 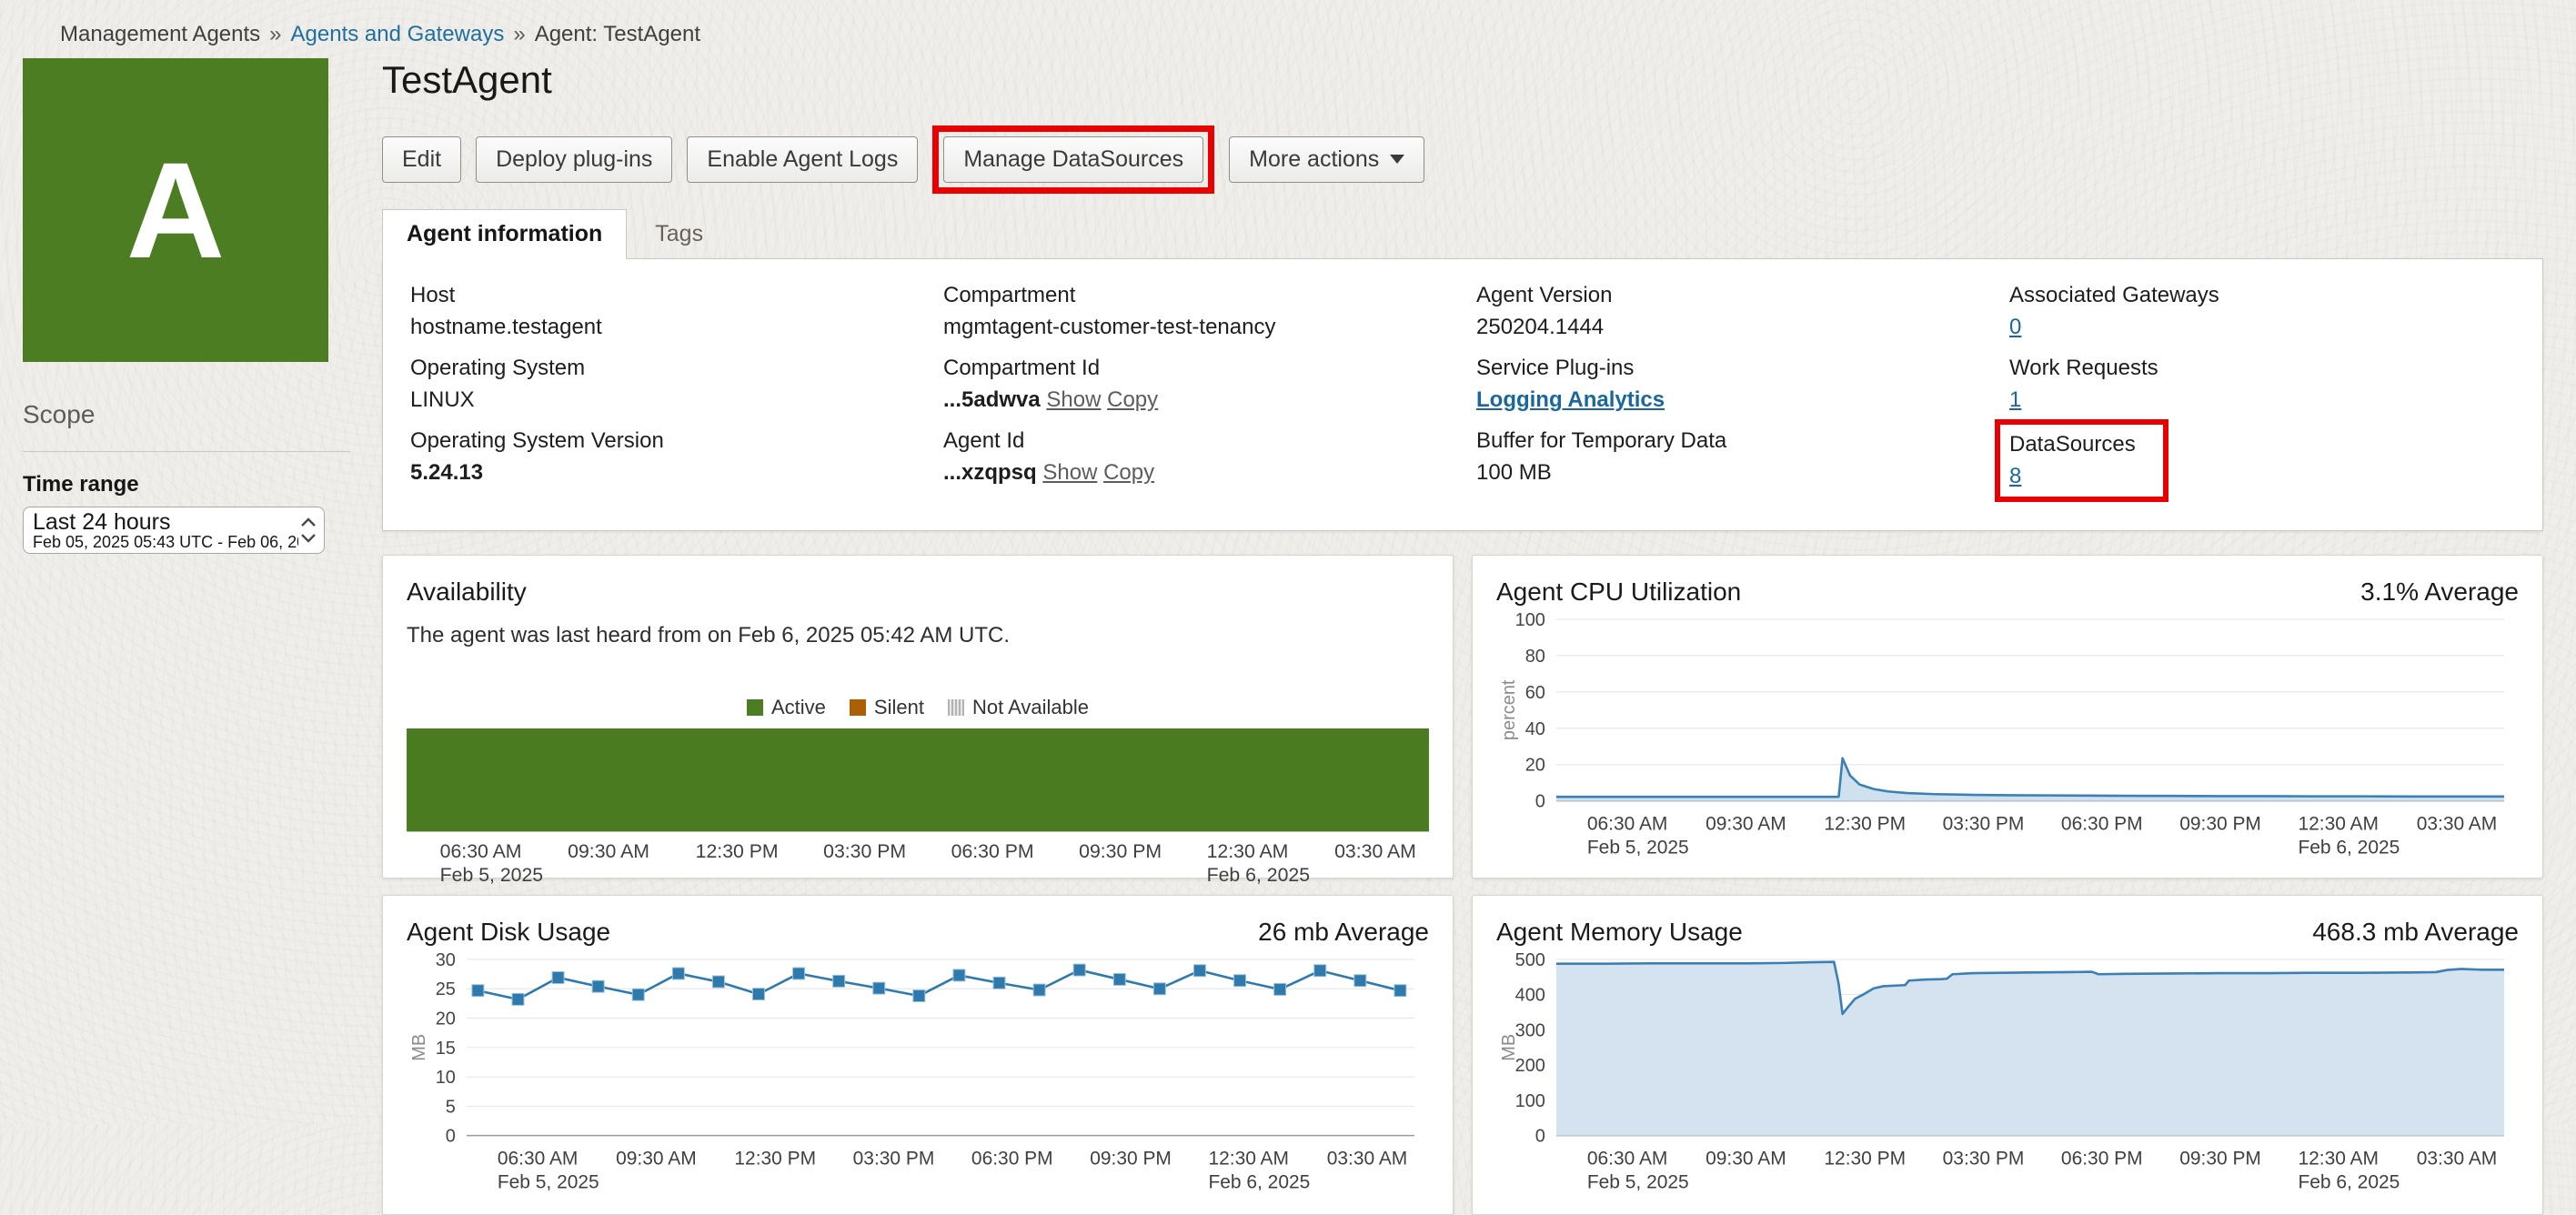 I want to click on tab-agent-information: Agent information, so click(x=505, y=234).